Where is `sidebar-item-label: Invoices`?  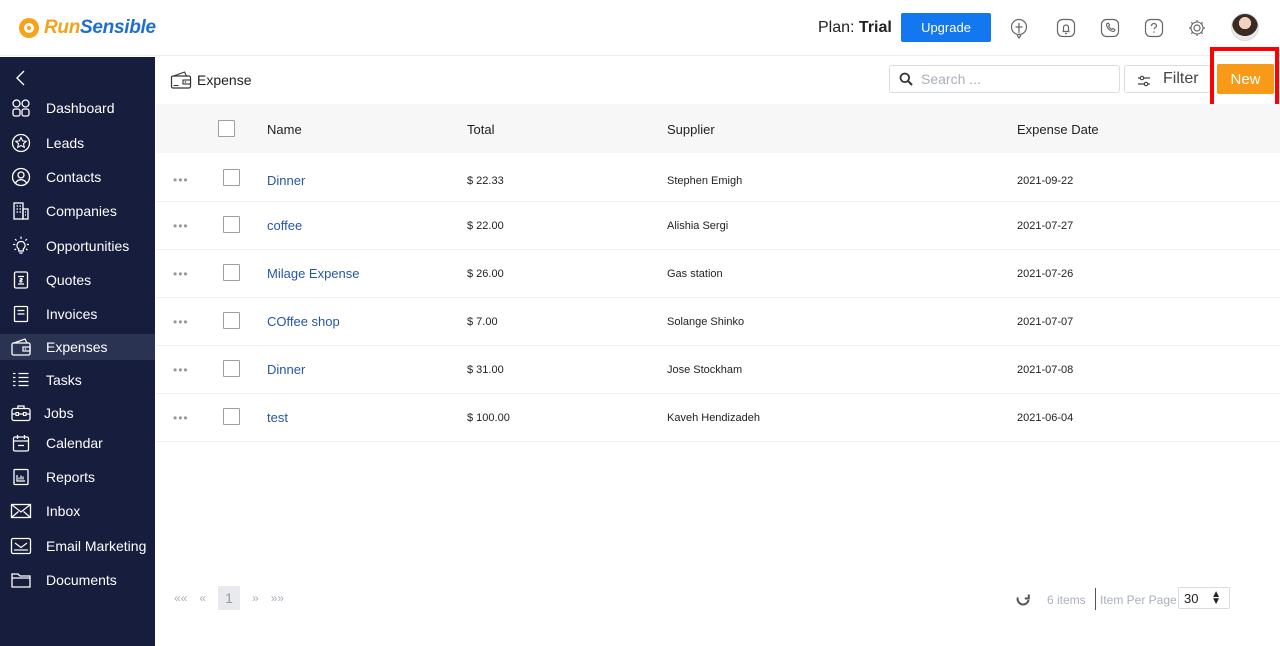
sidebar-item-label: Invoices is located at coordinates (72, 314).